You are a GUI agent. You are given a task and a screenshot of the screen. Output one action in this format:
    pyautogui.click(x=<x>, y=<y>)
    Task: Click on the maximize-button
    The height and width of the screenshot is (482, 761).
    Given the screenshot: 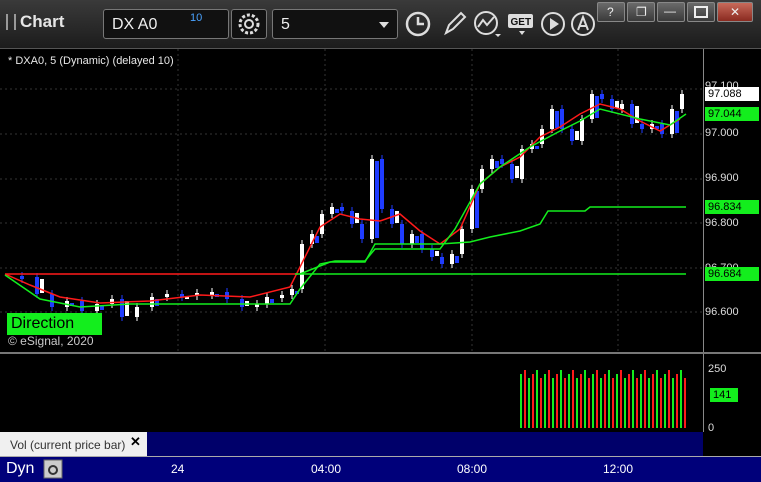 What is the action you would take?
    pyautogui.click(x=701, y=12)
    